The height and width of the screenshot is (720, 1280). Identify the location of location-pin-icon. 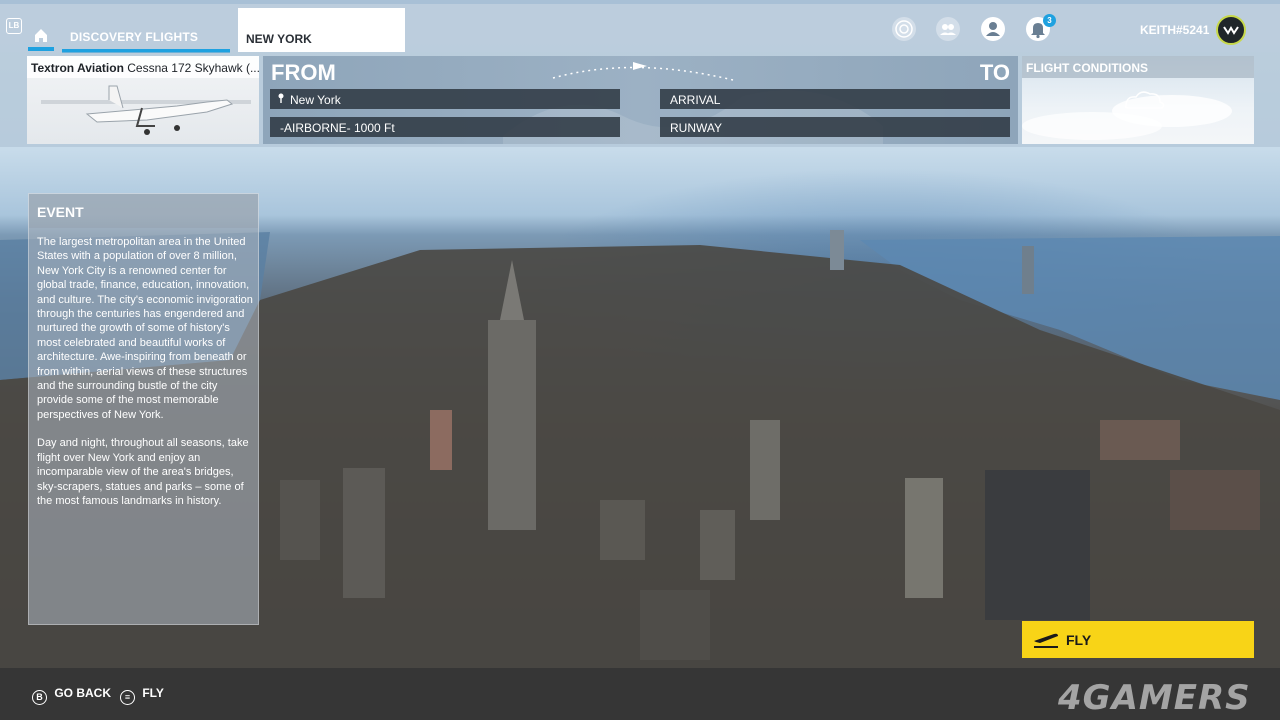
(281, 98).